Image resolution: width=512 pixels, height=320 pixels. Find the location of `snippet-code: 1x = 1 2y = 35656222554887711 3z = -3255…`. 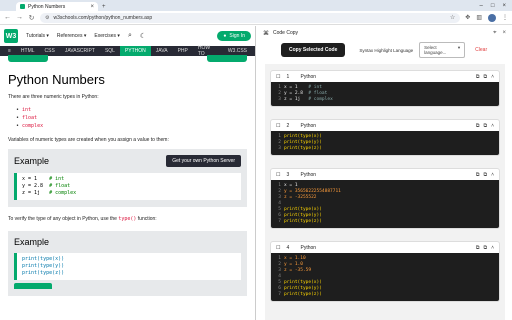

snippet-code: 1x = 1 2y = 35656222554887711 3z = -3255… is located at coordinates (385, 204).